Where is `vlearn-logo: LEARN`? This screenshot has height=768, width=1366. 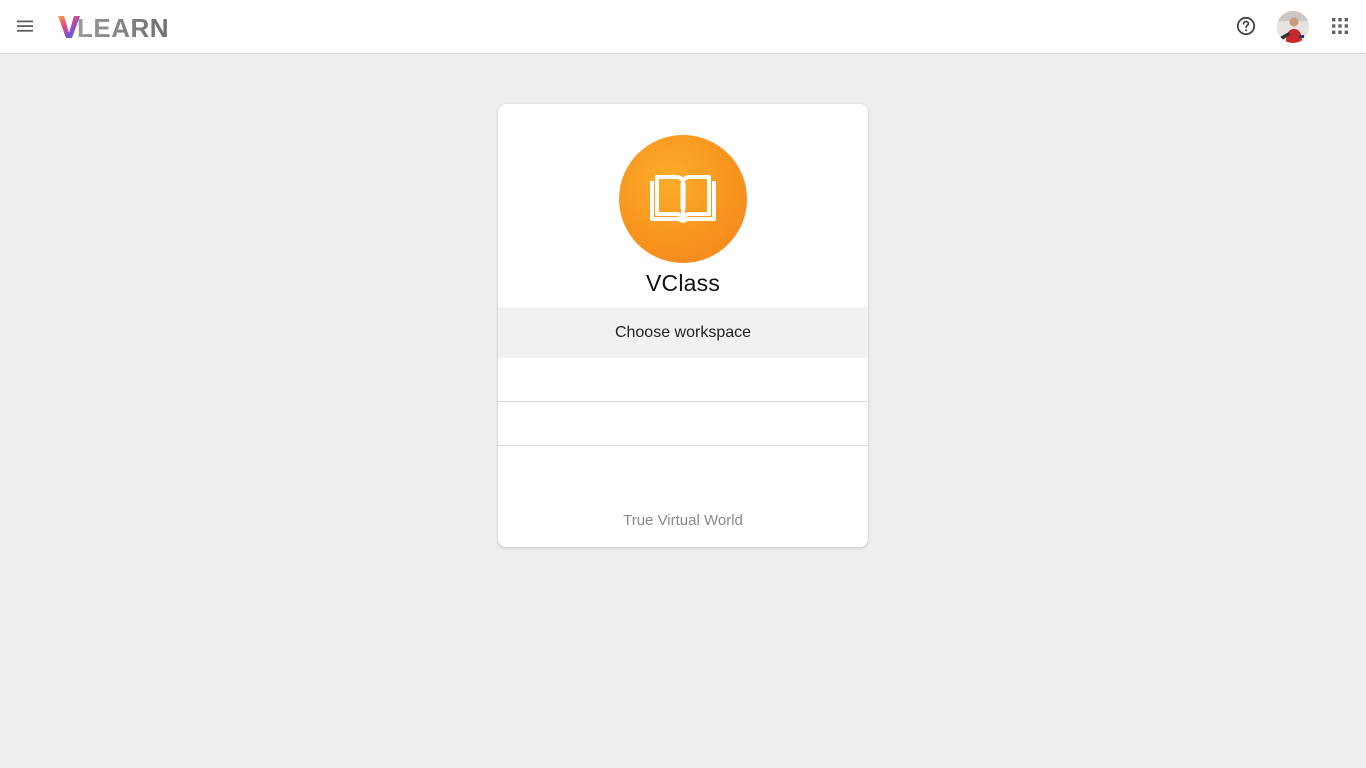
vlearn-logo: LEARN is located at coordinates (112, 27).